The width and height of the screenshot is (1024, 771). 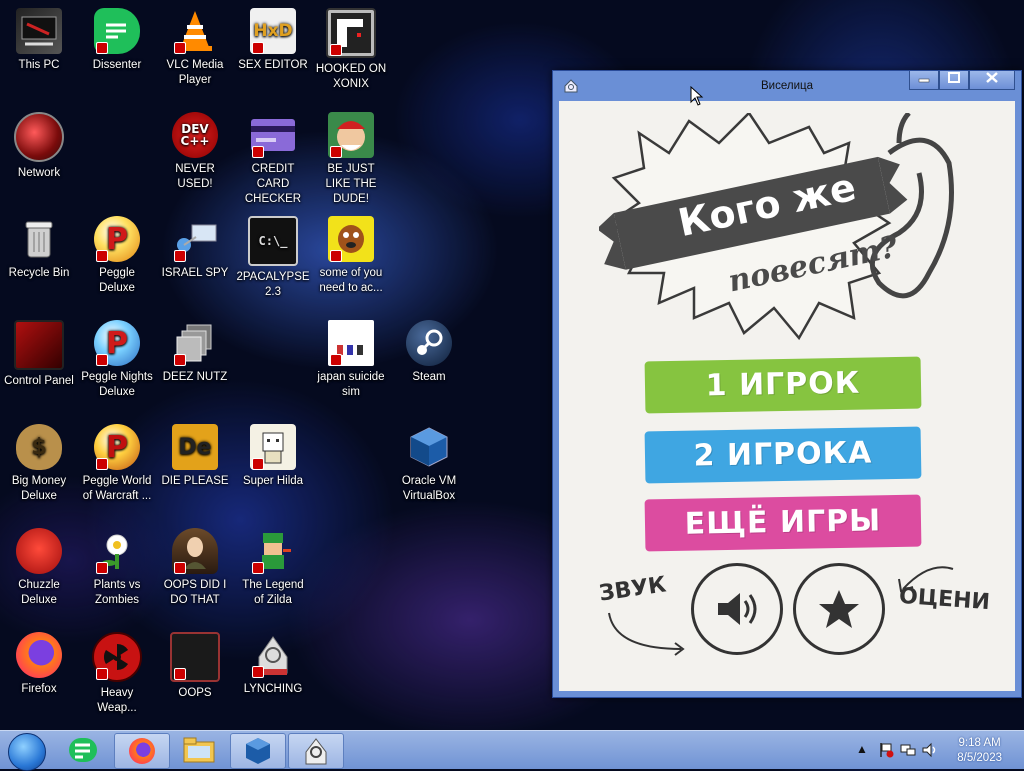 I want to click on desktop-icon-big-money: $ Big Money Deluxe, so click(x=39, y=466).